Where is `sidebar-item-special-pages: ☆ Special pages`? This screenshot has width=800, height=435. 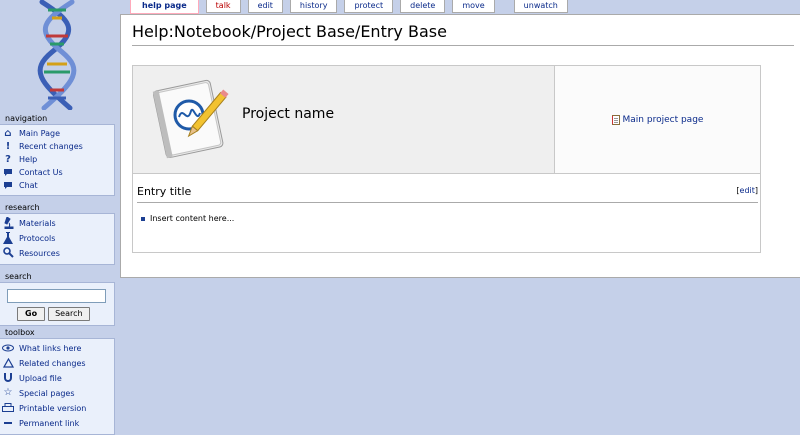 sidebar-item-special-pages: ☆ Special pages is located at coordinates (57, 393).